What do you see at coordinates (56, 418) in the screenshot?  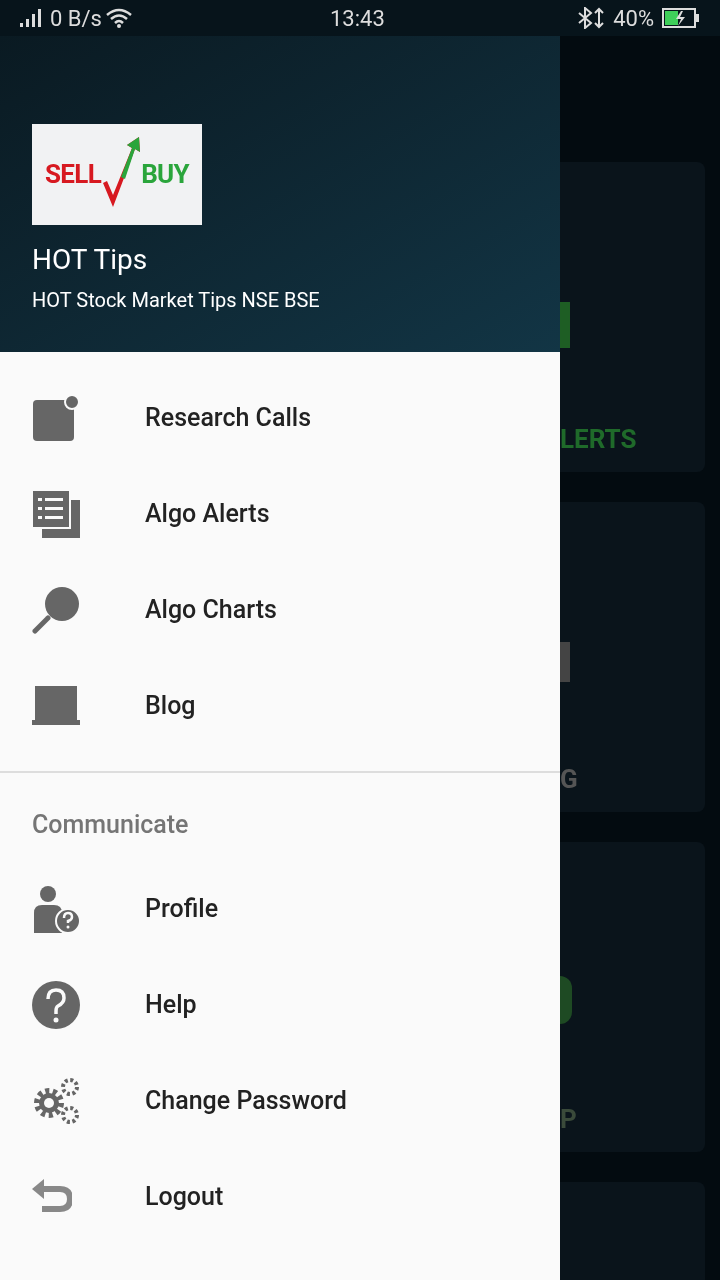 I see `note-icon` at bounding box center [56, 418].